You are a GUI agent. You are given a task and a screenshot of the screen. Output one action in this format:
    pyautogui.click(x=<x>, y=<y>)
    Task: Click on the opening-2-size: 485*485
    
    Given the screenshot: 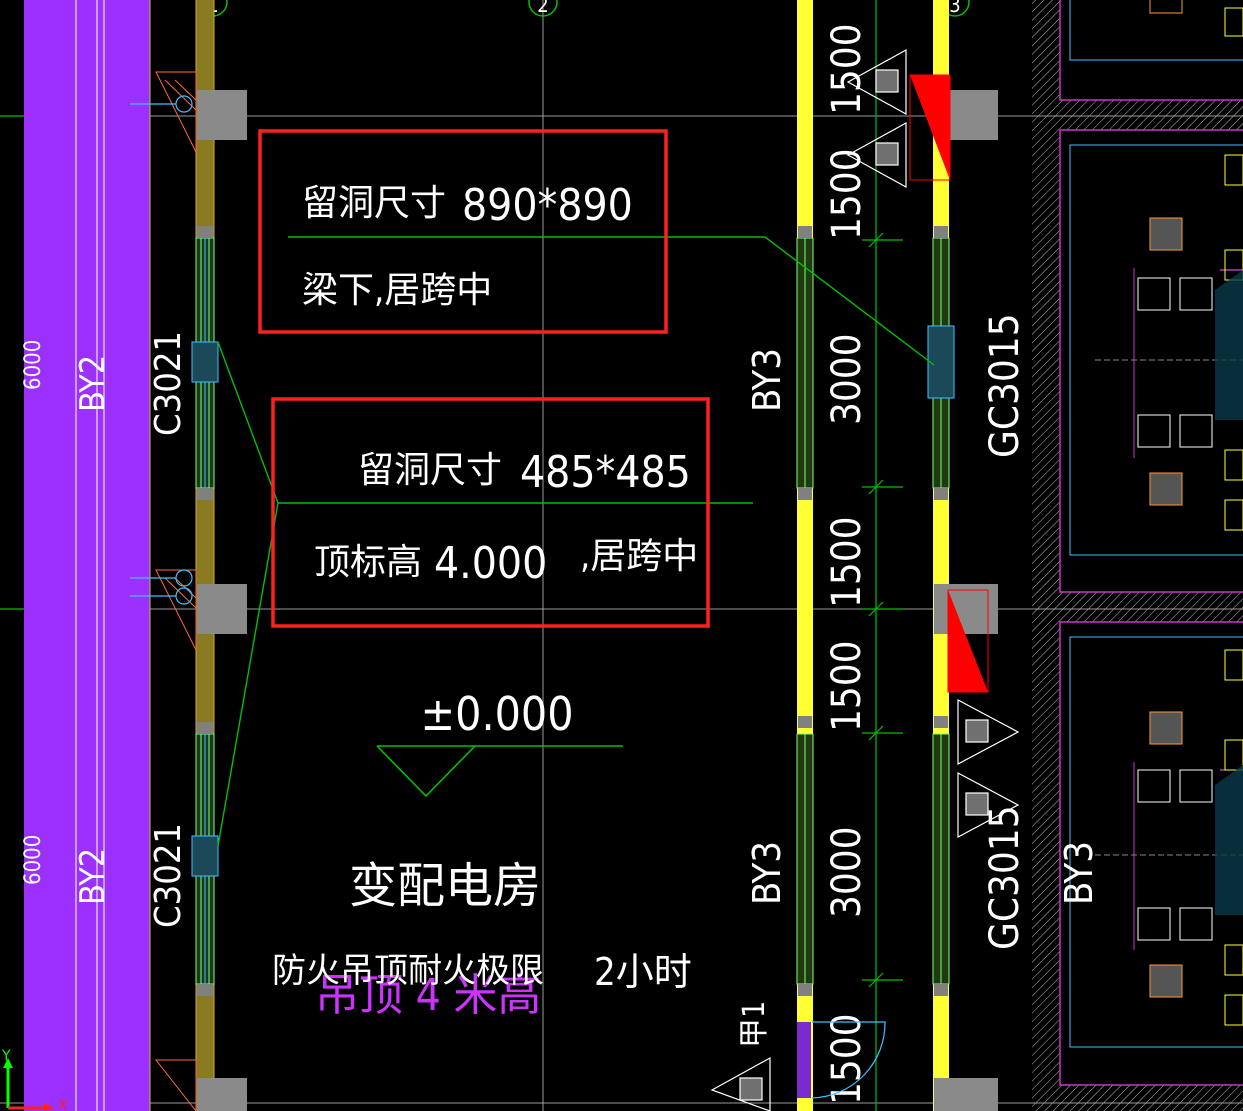 What is the action you would take?
    pyautogui.click(x=605, y=472)
    